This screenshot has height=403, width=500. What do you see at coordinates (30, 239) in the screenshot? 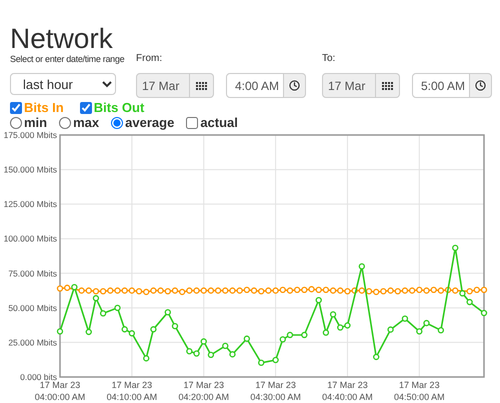
I see `y-axis-label: 100.000 Mbits` at bounding box center [30, 239].